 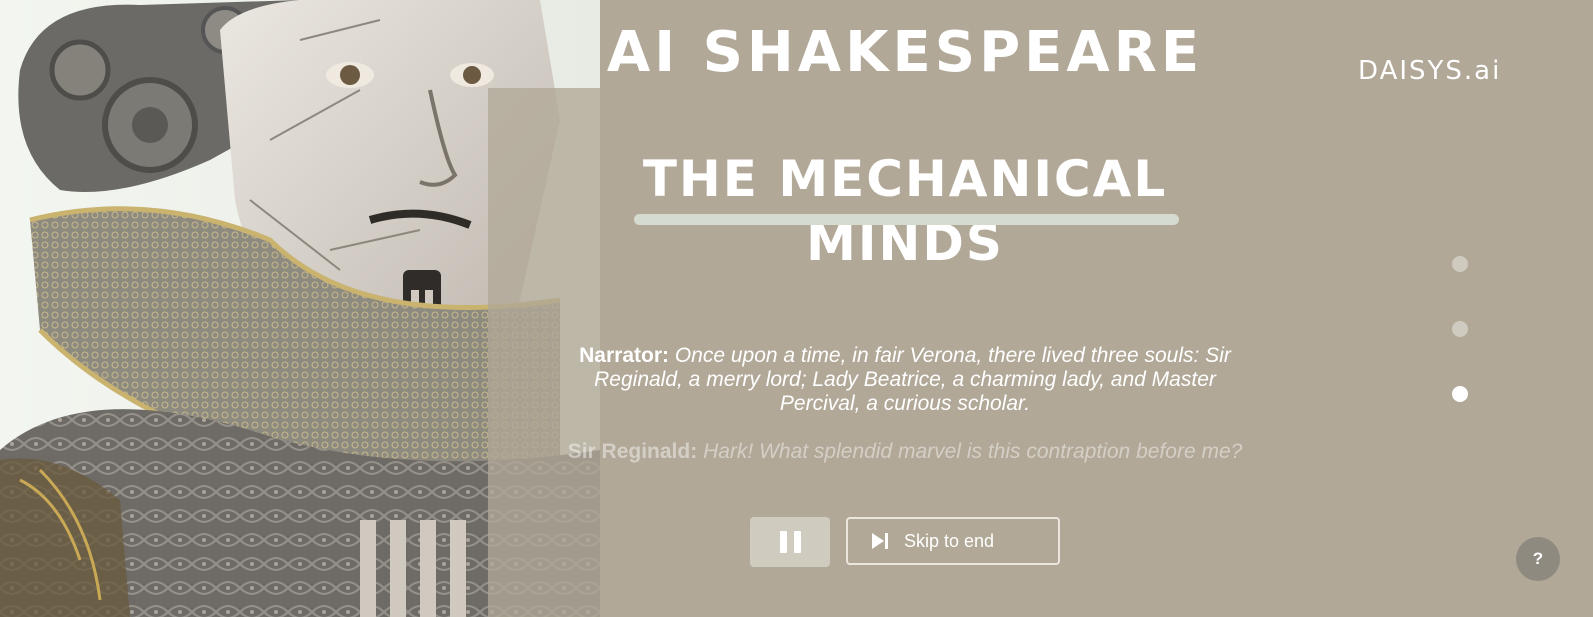 I want to click on brand-logo: DAISYS.ai, so click(x=1429, y=71).